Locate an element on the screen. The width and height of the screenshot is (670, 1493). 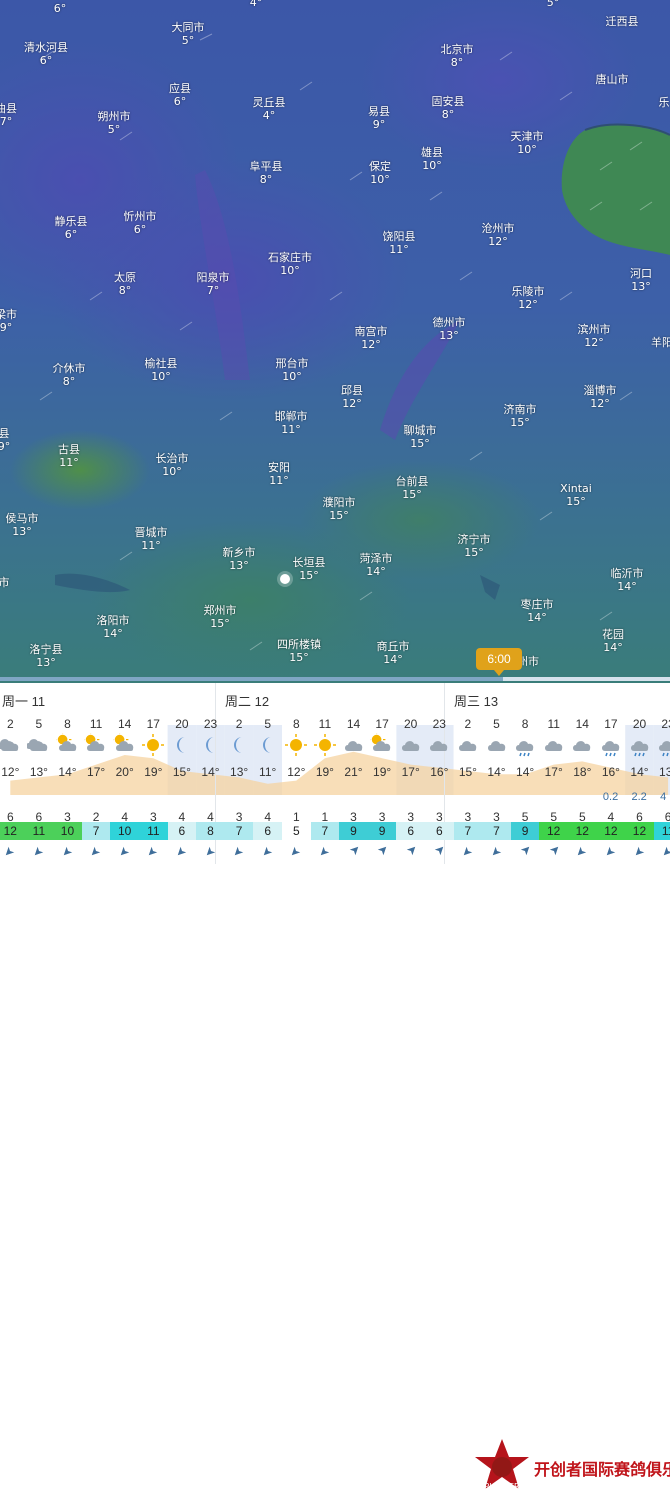
city-name: 邢台市 is located at coordinates (292, 363).